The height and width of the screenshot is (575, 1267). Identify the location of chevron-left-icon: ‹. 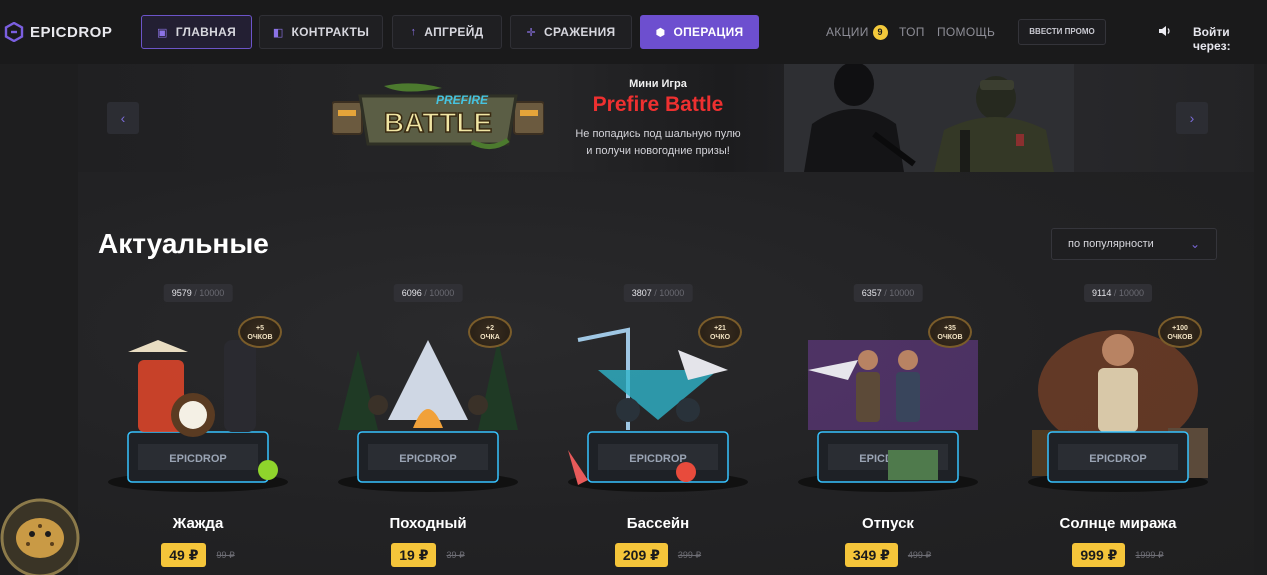
(123, 118).